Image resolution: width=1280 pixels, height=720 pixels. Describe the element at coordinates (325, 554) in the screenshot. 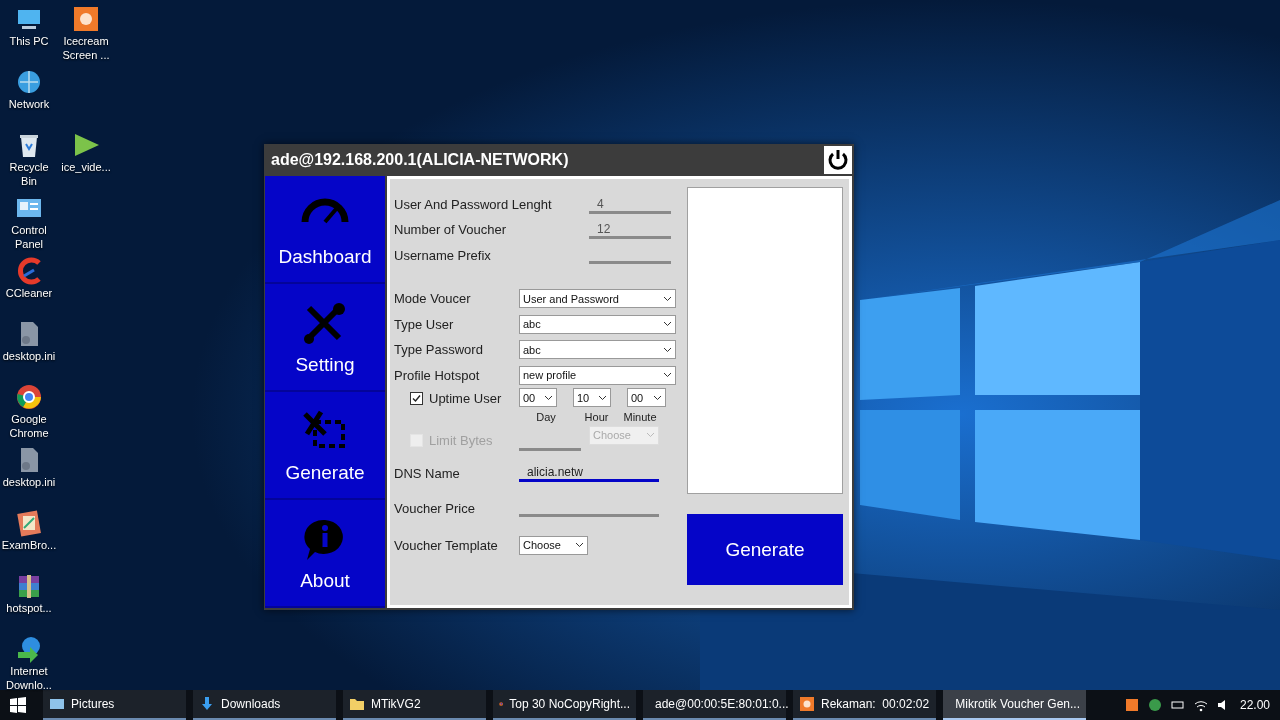

I see `sidebar-item: About` at that location.